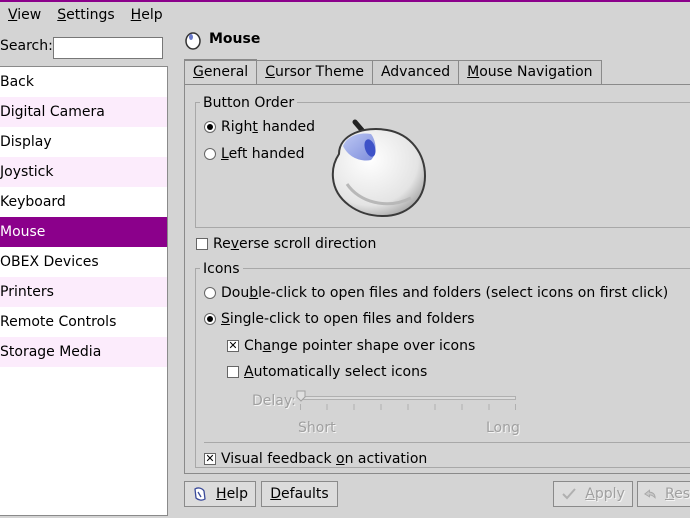 This screenshot has height=518, width=690. Describe the element at coordinates (345, 15) in the screenshot. I see `menu-bar: View Settings Help` at that location.